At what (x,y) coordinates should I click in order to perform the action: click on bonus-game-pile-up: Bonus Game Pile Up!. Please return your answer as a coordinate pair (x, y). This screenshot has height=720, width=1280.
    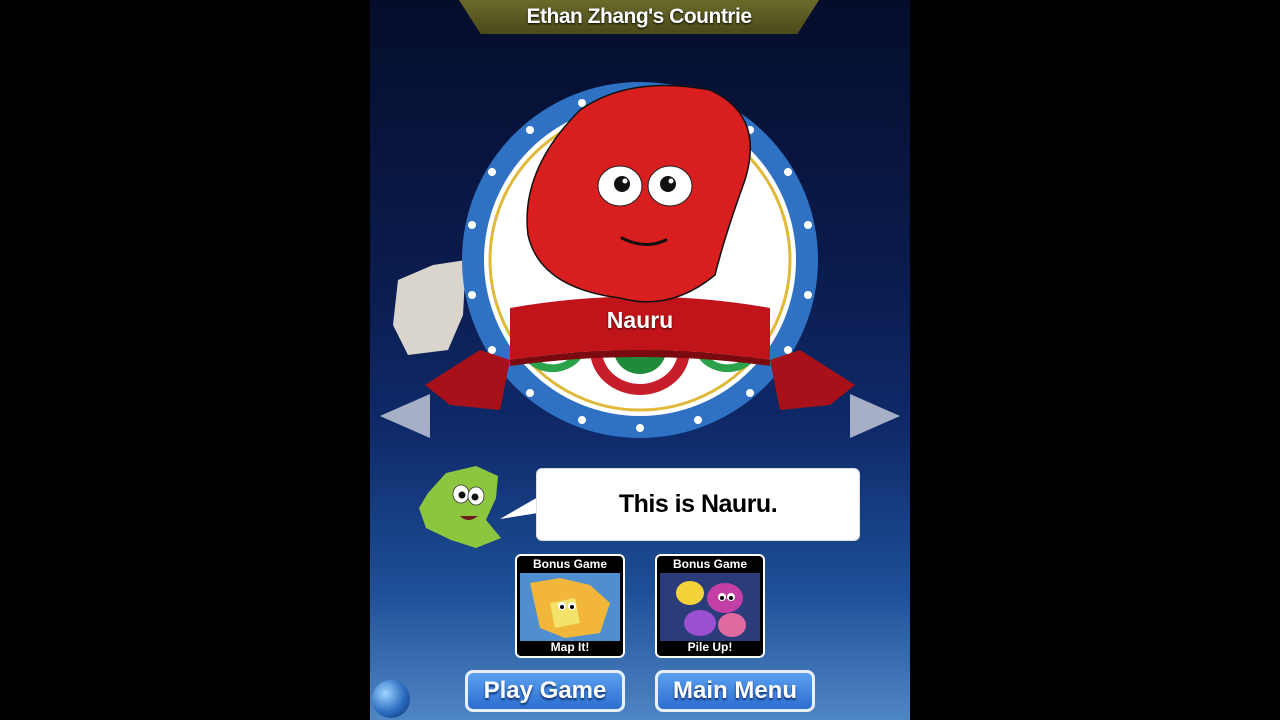
    Looking at the image, I should click on (710, 606).